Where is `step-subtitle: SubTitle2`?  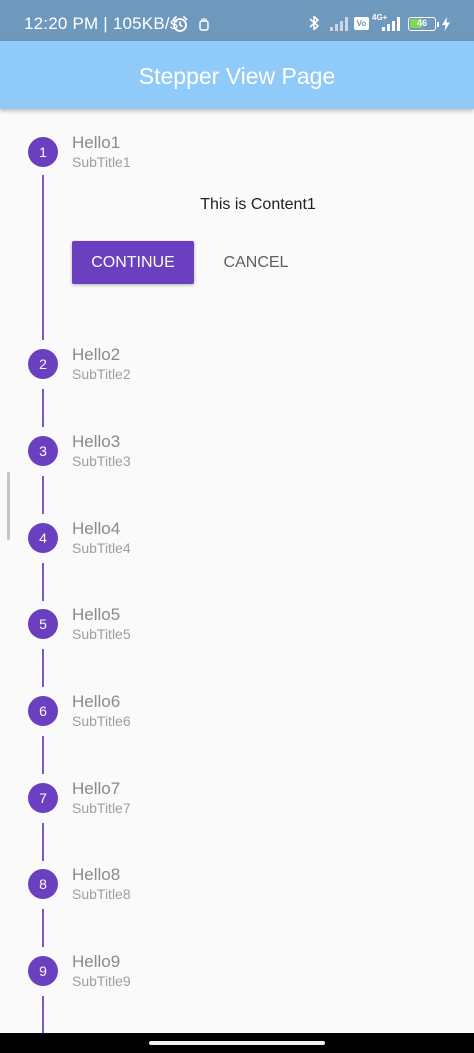 step-subtitle: SubTitle2 is located at coordinates (101, 374).